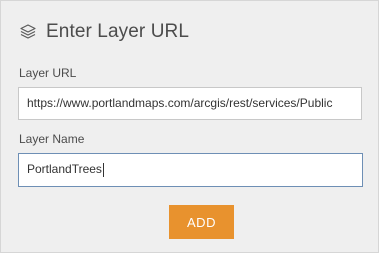 The height and width of the screenshot is (253, 379). Describe the element at coordinates (52, 139) in the screenshot. I see `layer-name-label: Layer Name` at that location.